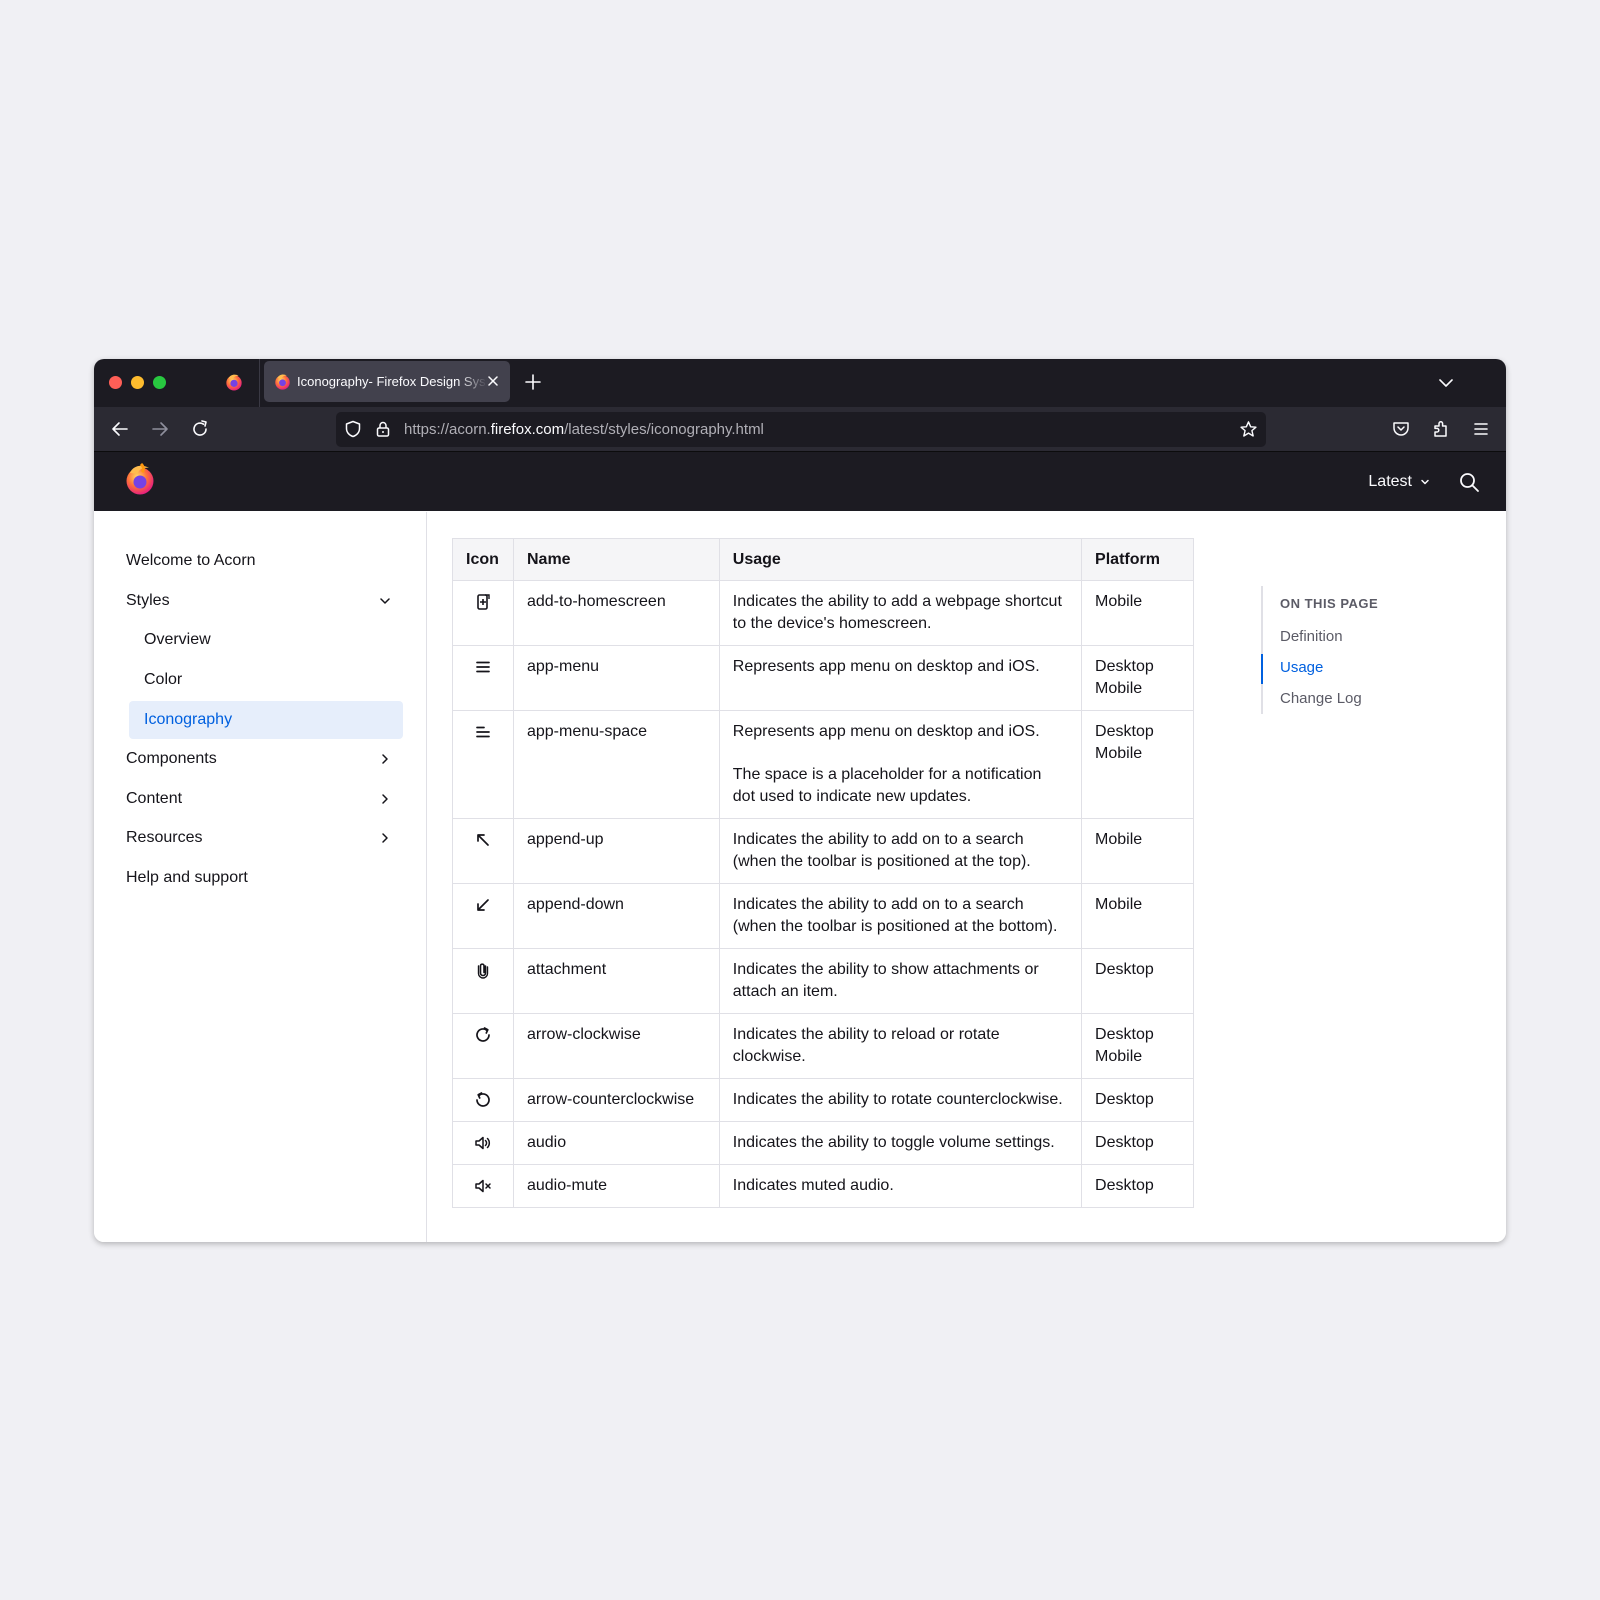 Image resolution: width=1600 pixels, height=1600 pixels. I want to click on sidebar-item-iconography: Iconography, so click(266, 720).